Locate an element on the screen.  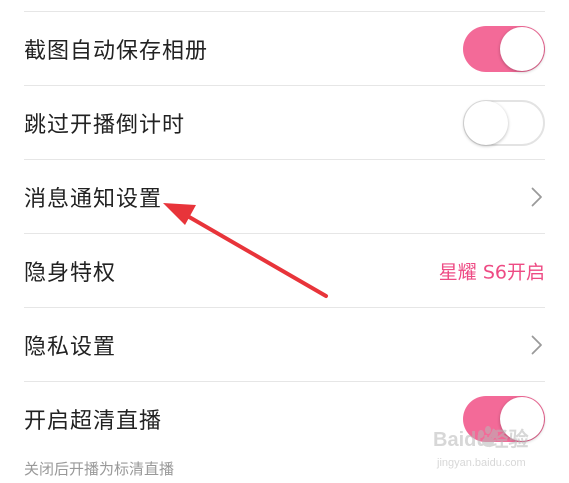
setting-label-privacy-settings: 隐私设置 is located at coordinates (70, 347).